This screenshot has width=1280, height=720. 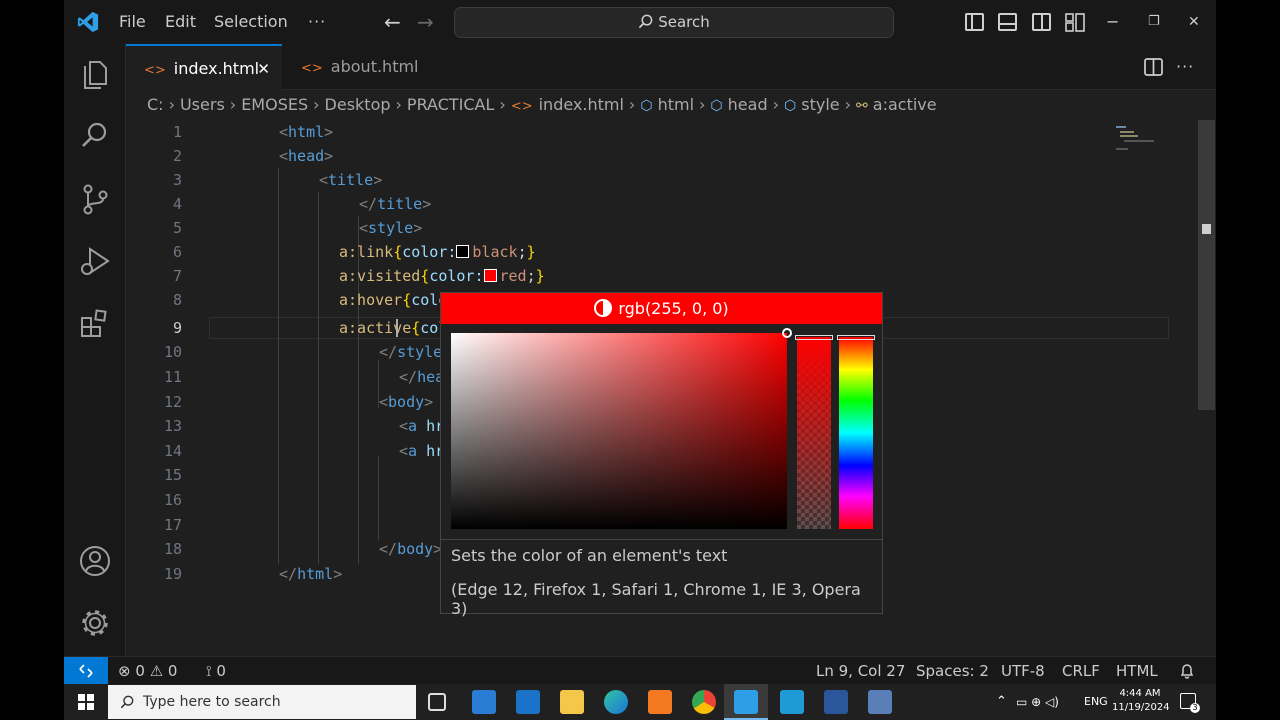 What do you see at coordinates (862, 106) in the screenshot?
I see `css-rule-icon: ⚯` at bounding box center [862, 106].